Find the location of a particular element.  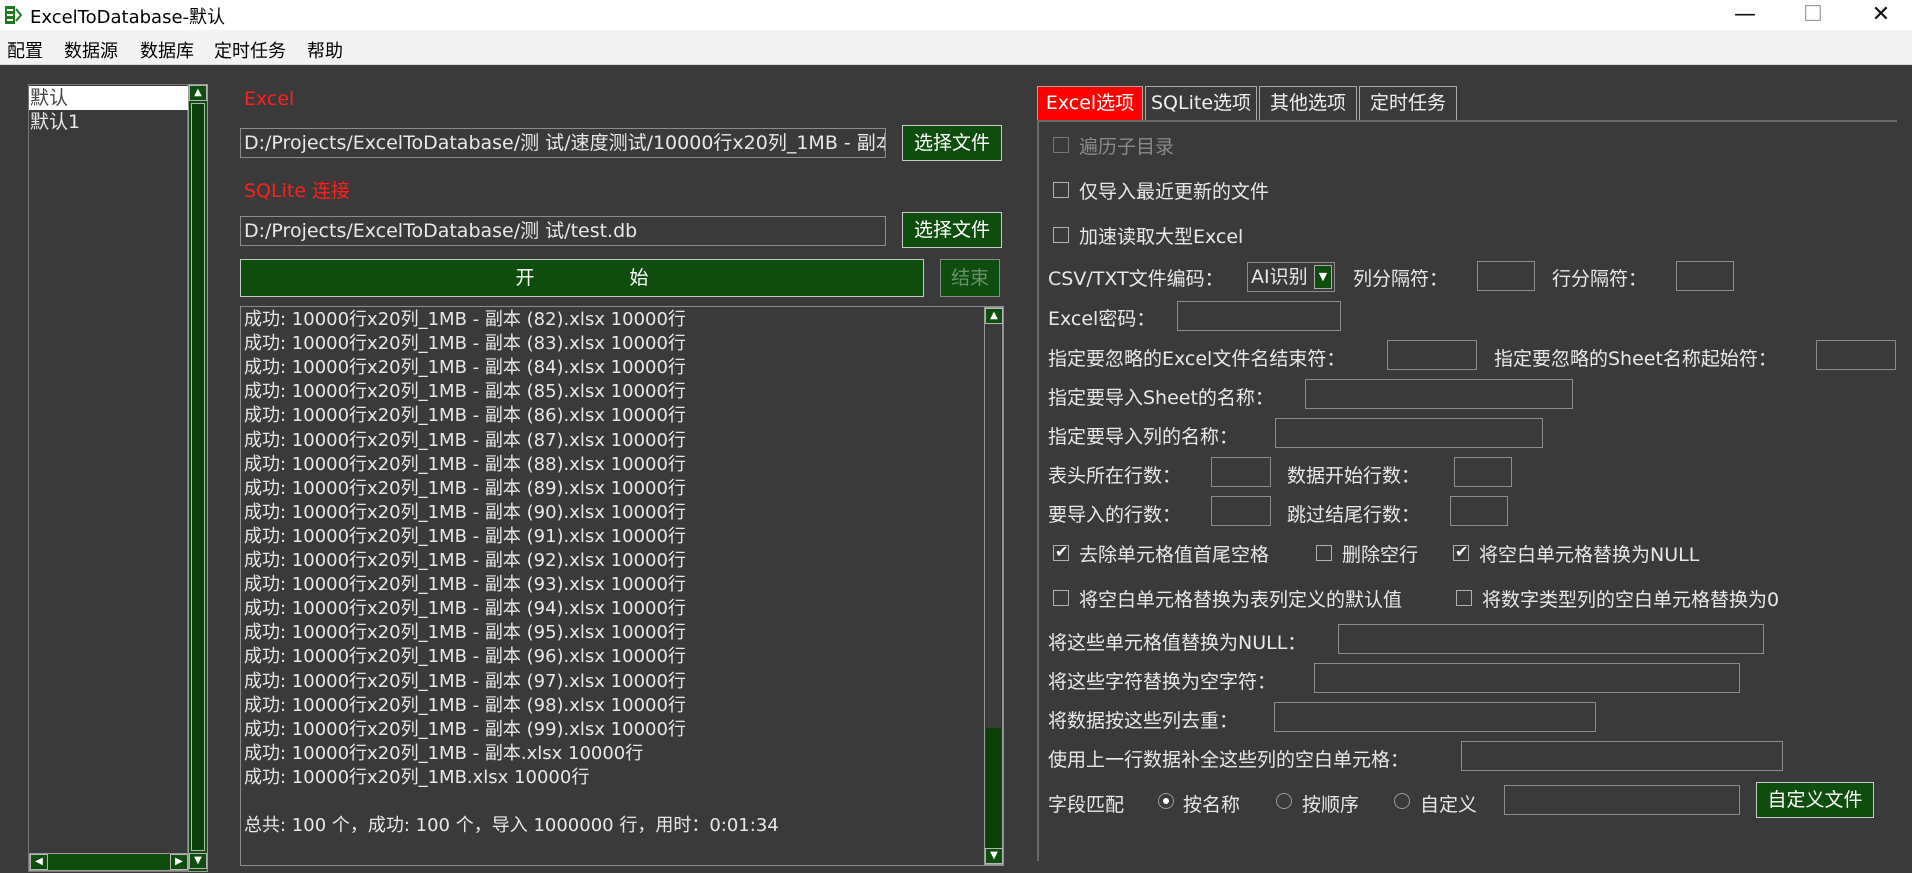

row-separator-input is located at coordinates (1705, 276).